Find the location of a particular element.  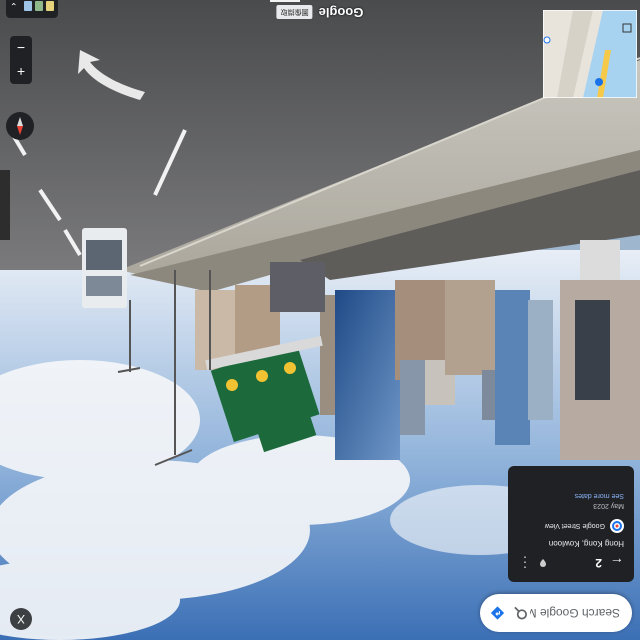

pegman-icon is located at coordinates (547, 40).